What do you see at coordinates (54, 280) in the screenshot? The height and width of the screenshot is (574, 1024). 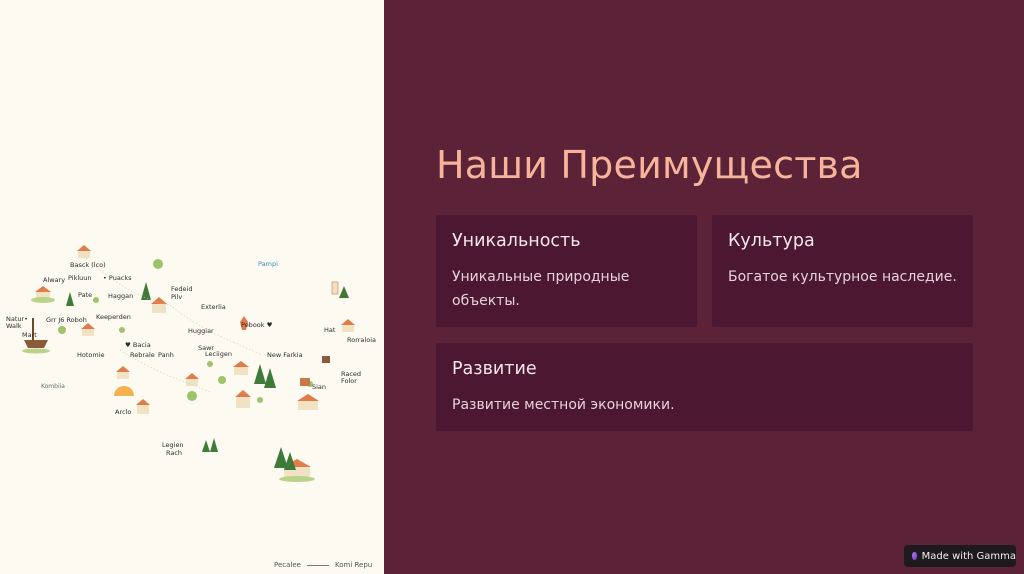 I see `map-label: Alwary` at bounding box center [54, 280].